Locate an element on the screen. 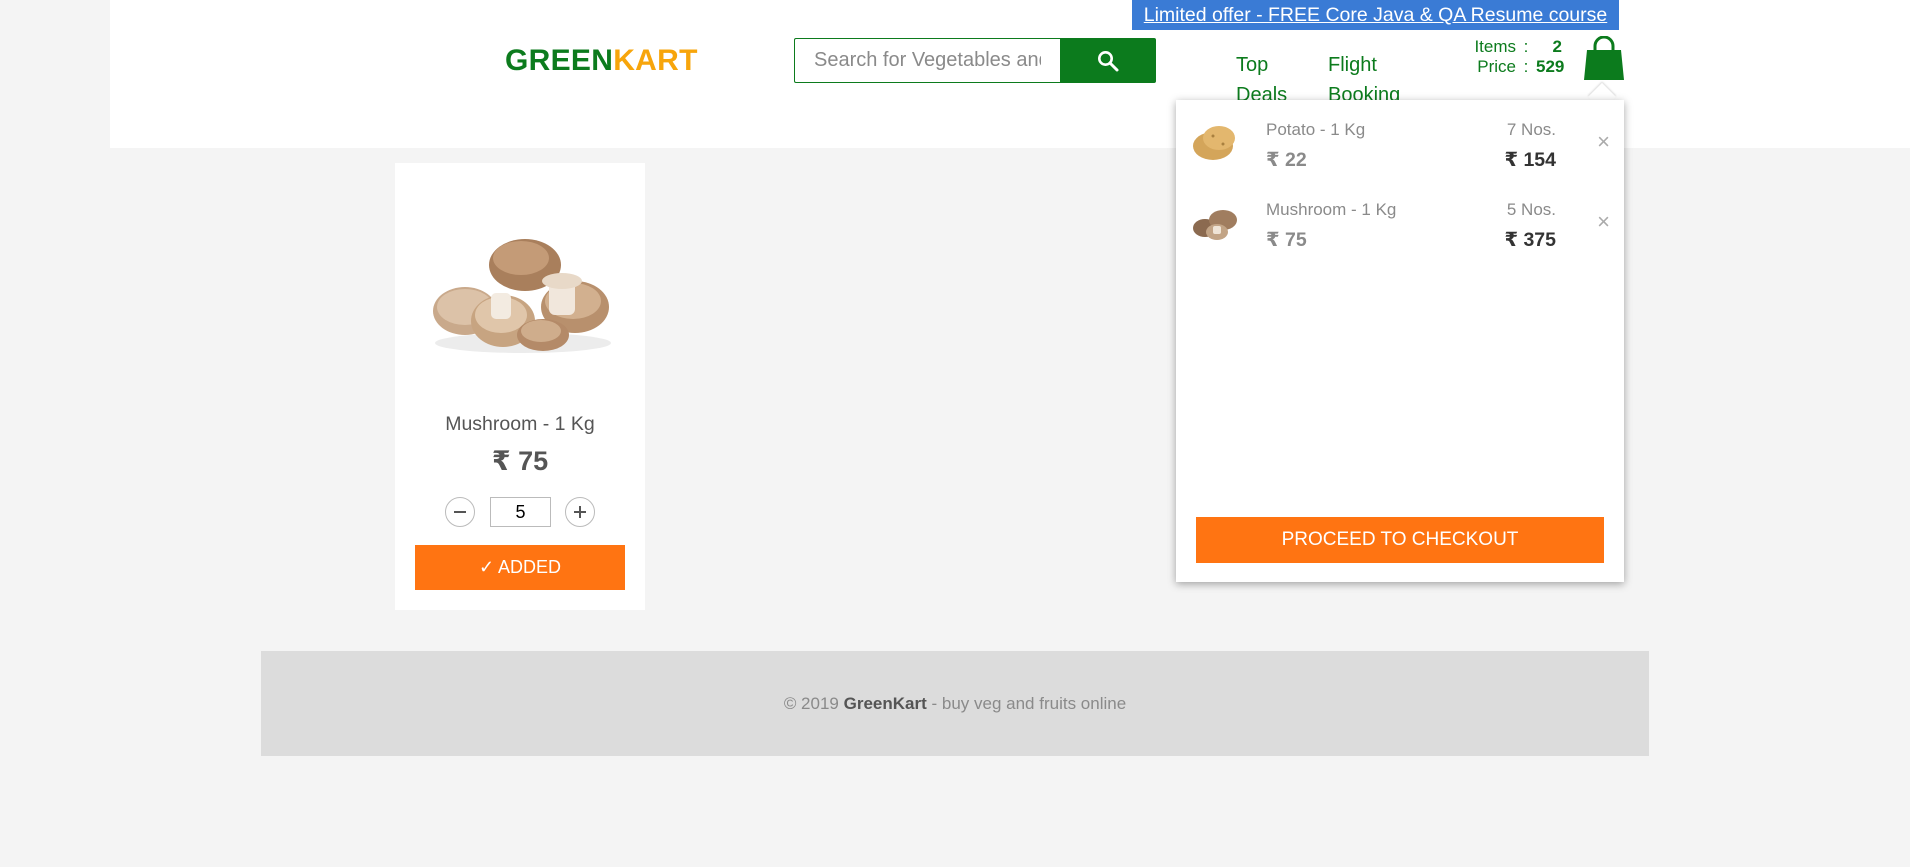 This screenshot has height=867, width=1910. minus-icon is located at coordinates (460, 512).